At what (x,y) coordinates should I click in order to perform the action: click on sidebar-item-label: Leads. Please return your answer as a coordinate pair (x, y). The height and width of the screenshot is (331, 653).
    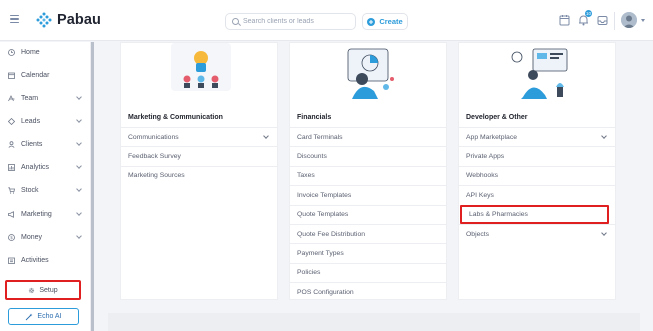
    Looking at the image, I should click on (31, 121).